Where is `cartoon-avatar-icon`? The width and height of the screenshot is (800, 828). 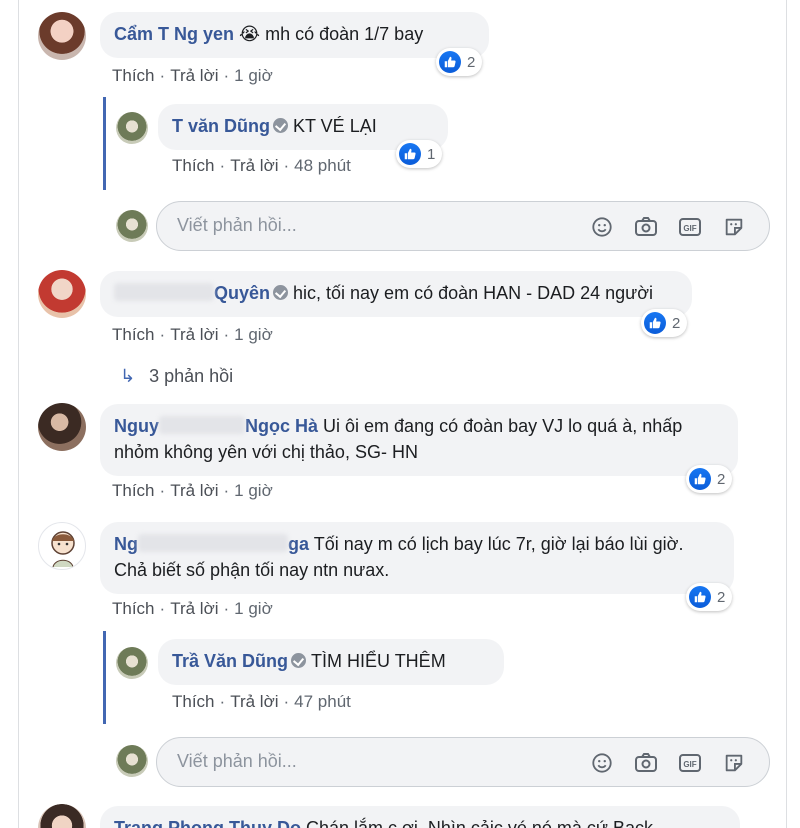
cartoon-avatar-icon is located at coordinates (63, 549).